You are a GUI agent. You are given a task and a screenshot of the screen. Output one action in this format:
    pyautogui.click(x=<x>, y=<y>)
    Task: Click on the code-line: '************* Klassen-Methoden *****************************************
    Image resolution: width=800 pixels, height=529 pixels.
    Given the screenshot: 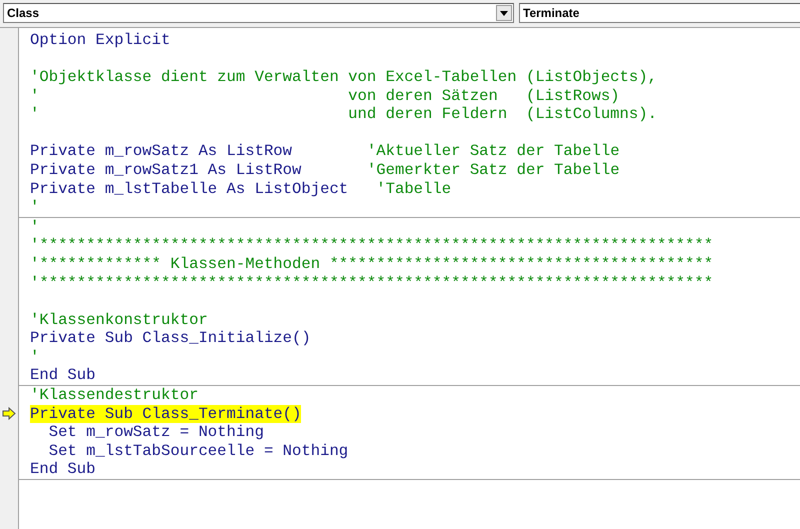 What is the action you would take?
    pyautogui.click(x=372, y=264)
    